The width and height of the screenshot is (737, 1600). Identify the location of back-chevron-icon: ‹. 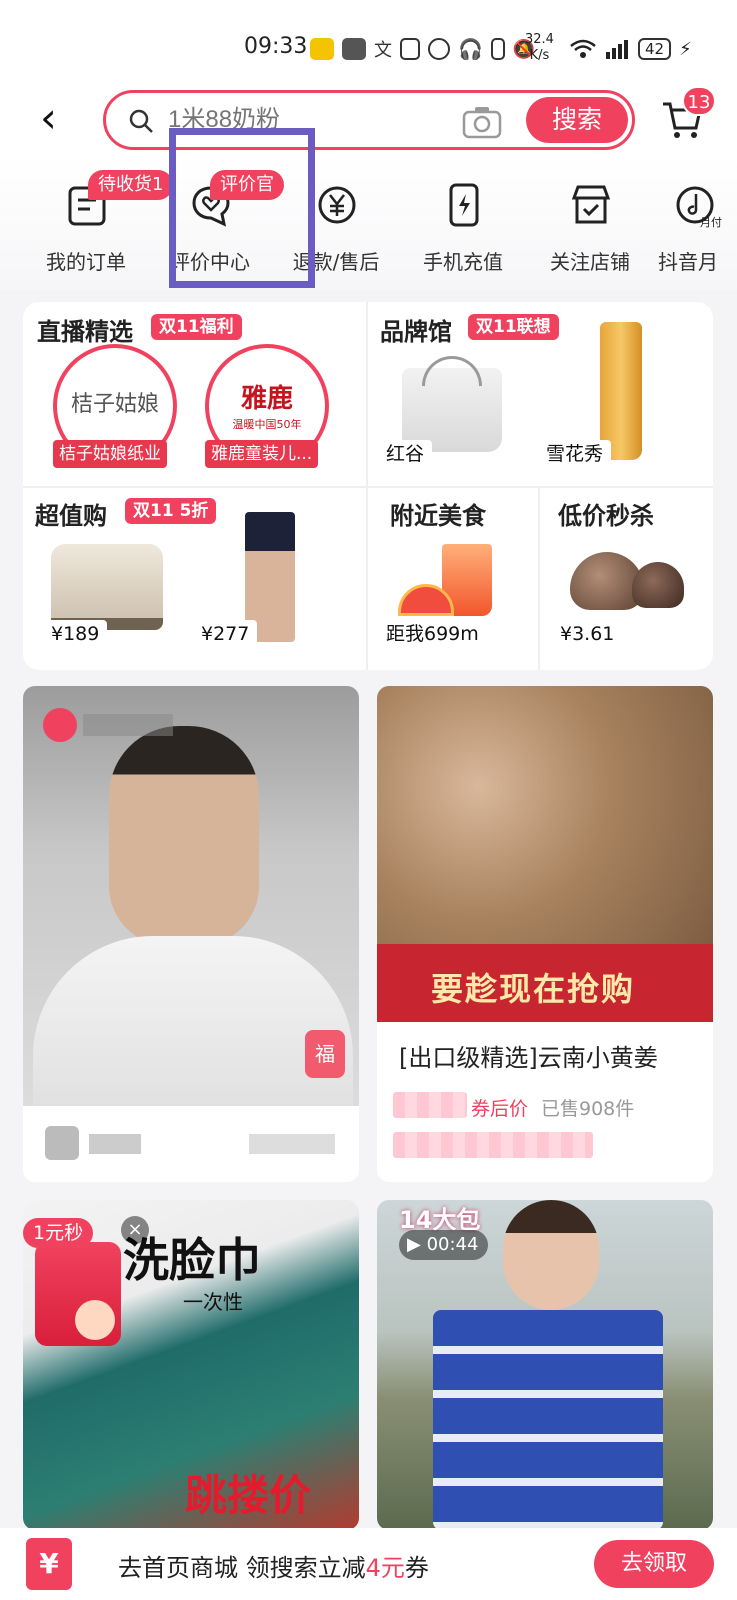
(48, 118).